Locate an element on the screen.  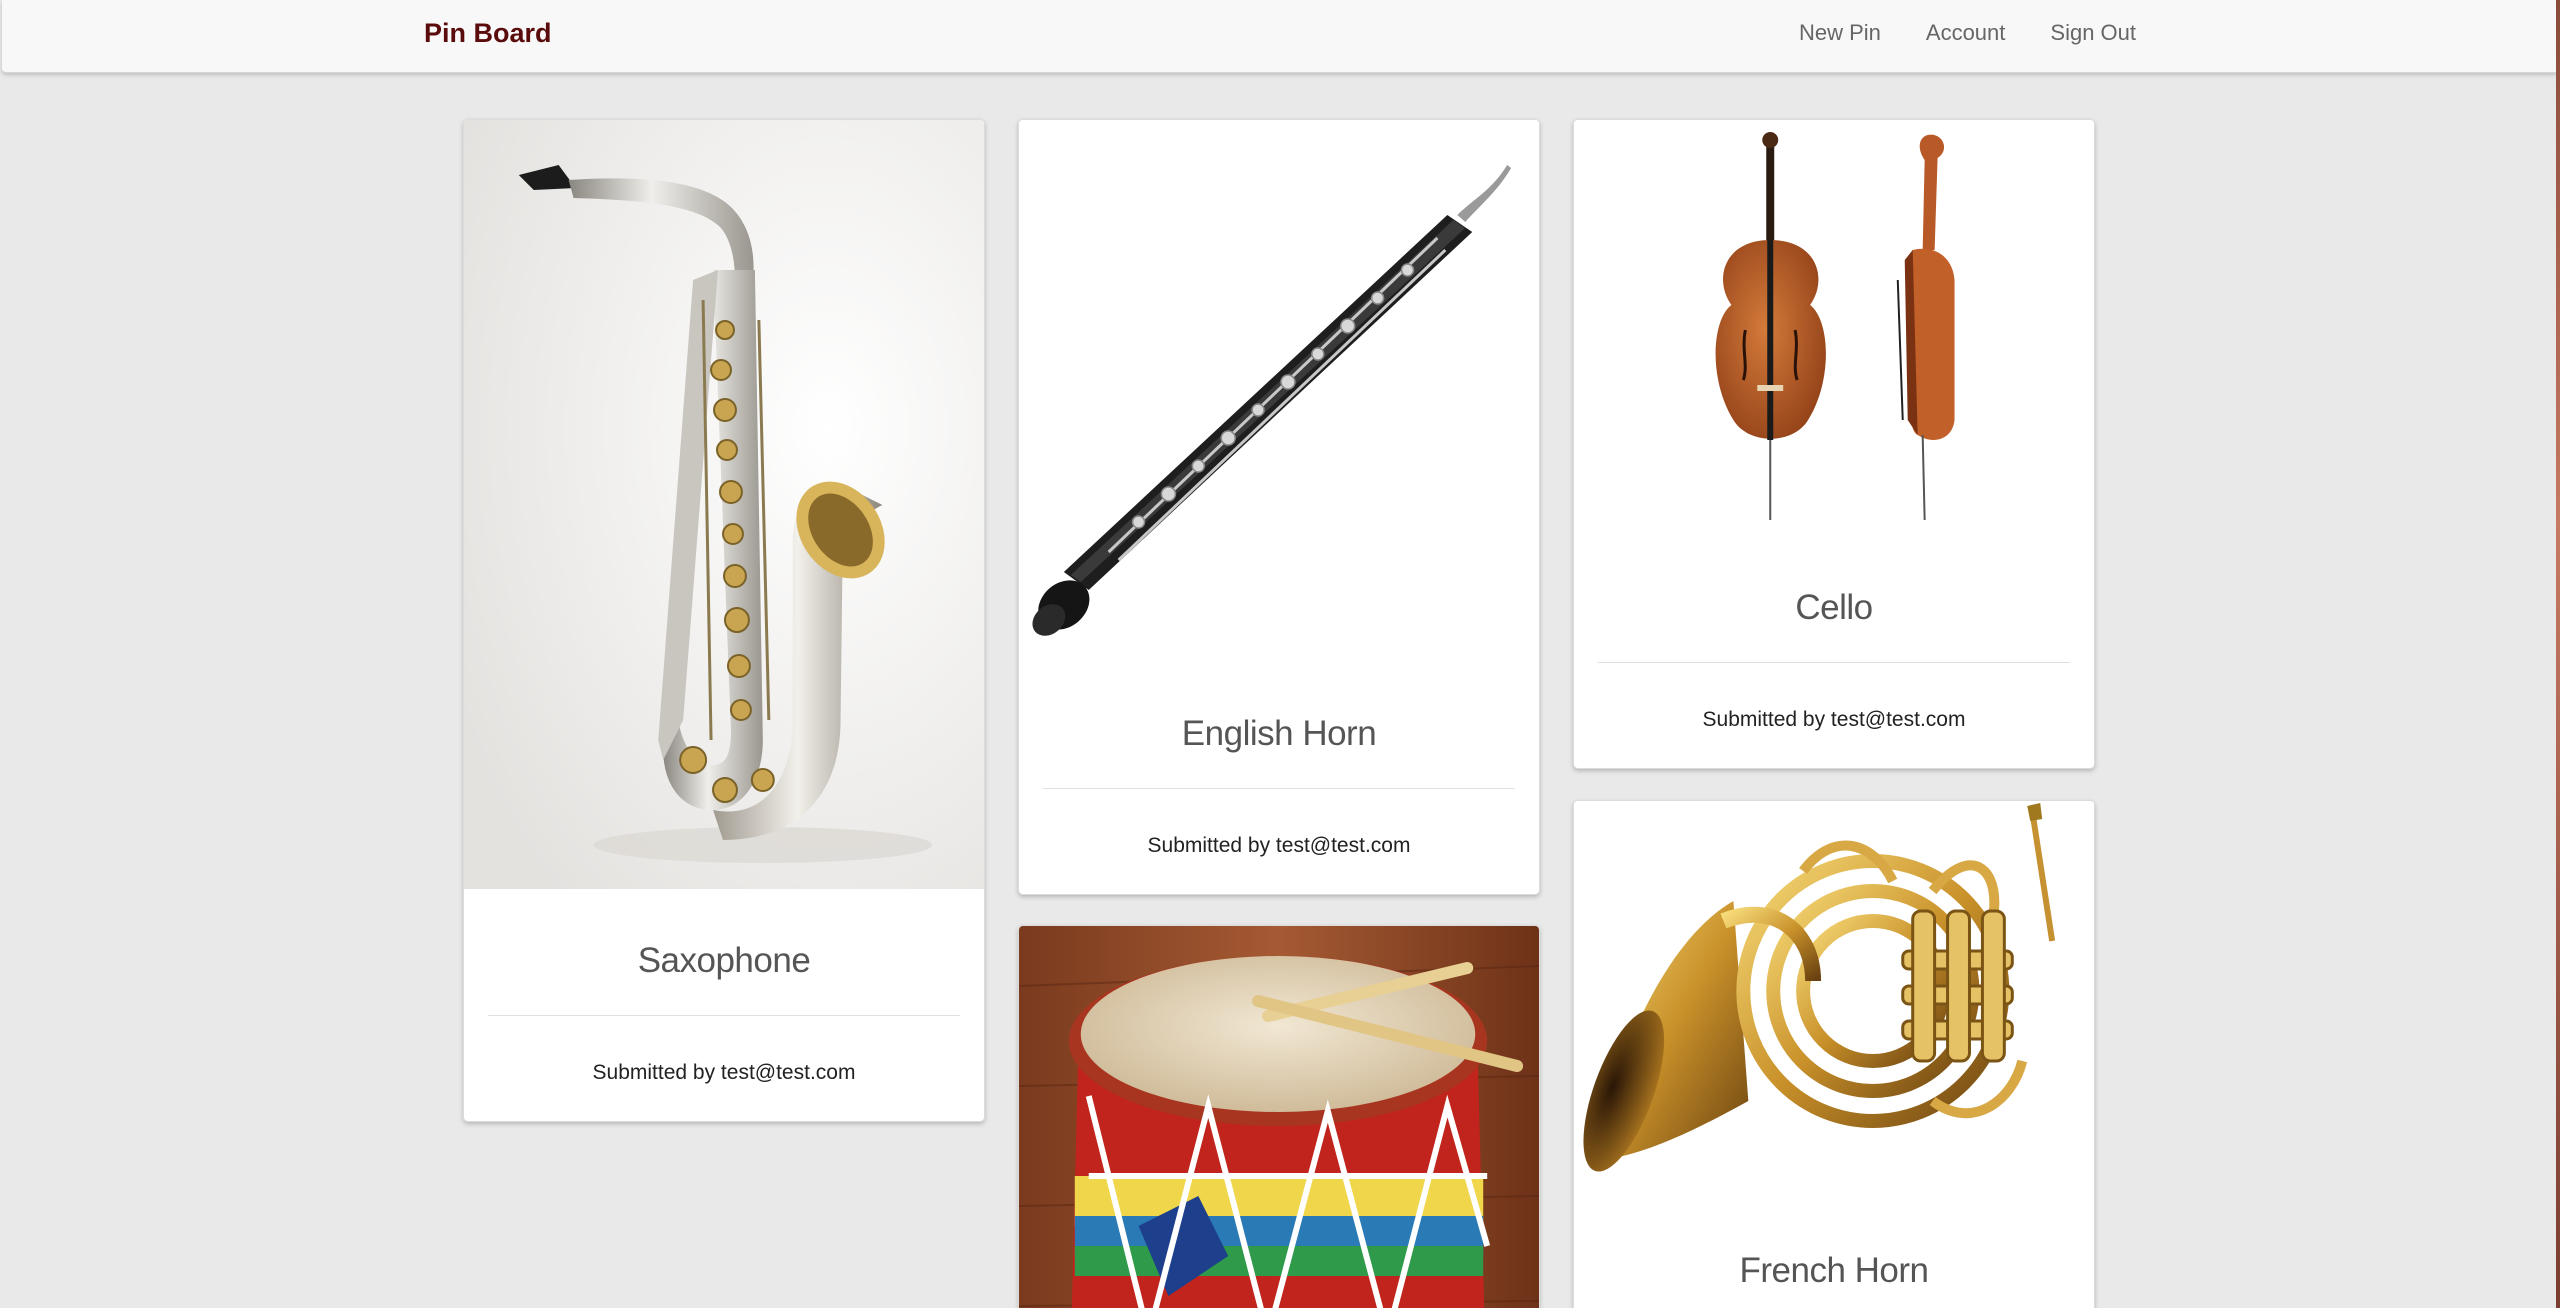
cello-image is located at coordinates (1834, 328).